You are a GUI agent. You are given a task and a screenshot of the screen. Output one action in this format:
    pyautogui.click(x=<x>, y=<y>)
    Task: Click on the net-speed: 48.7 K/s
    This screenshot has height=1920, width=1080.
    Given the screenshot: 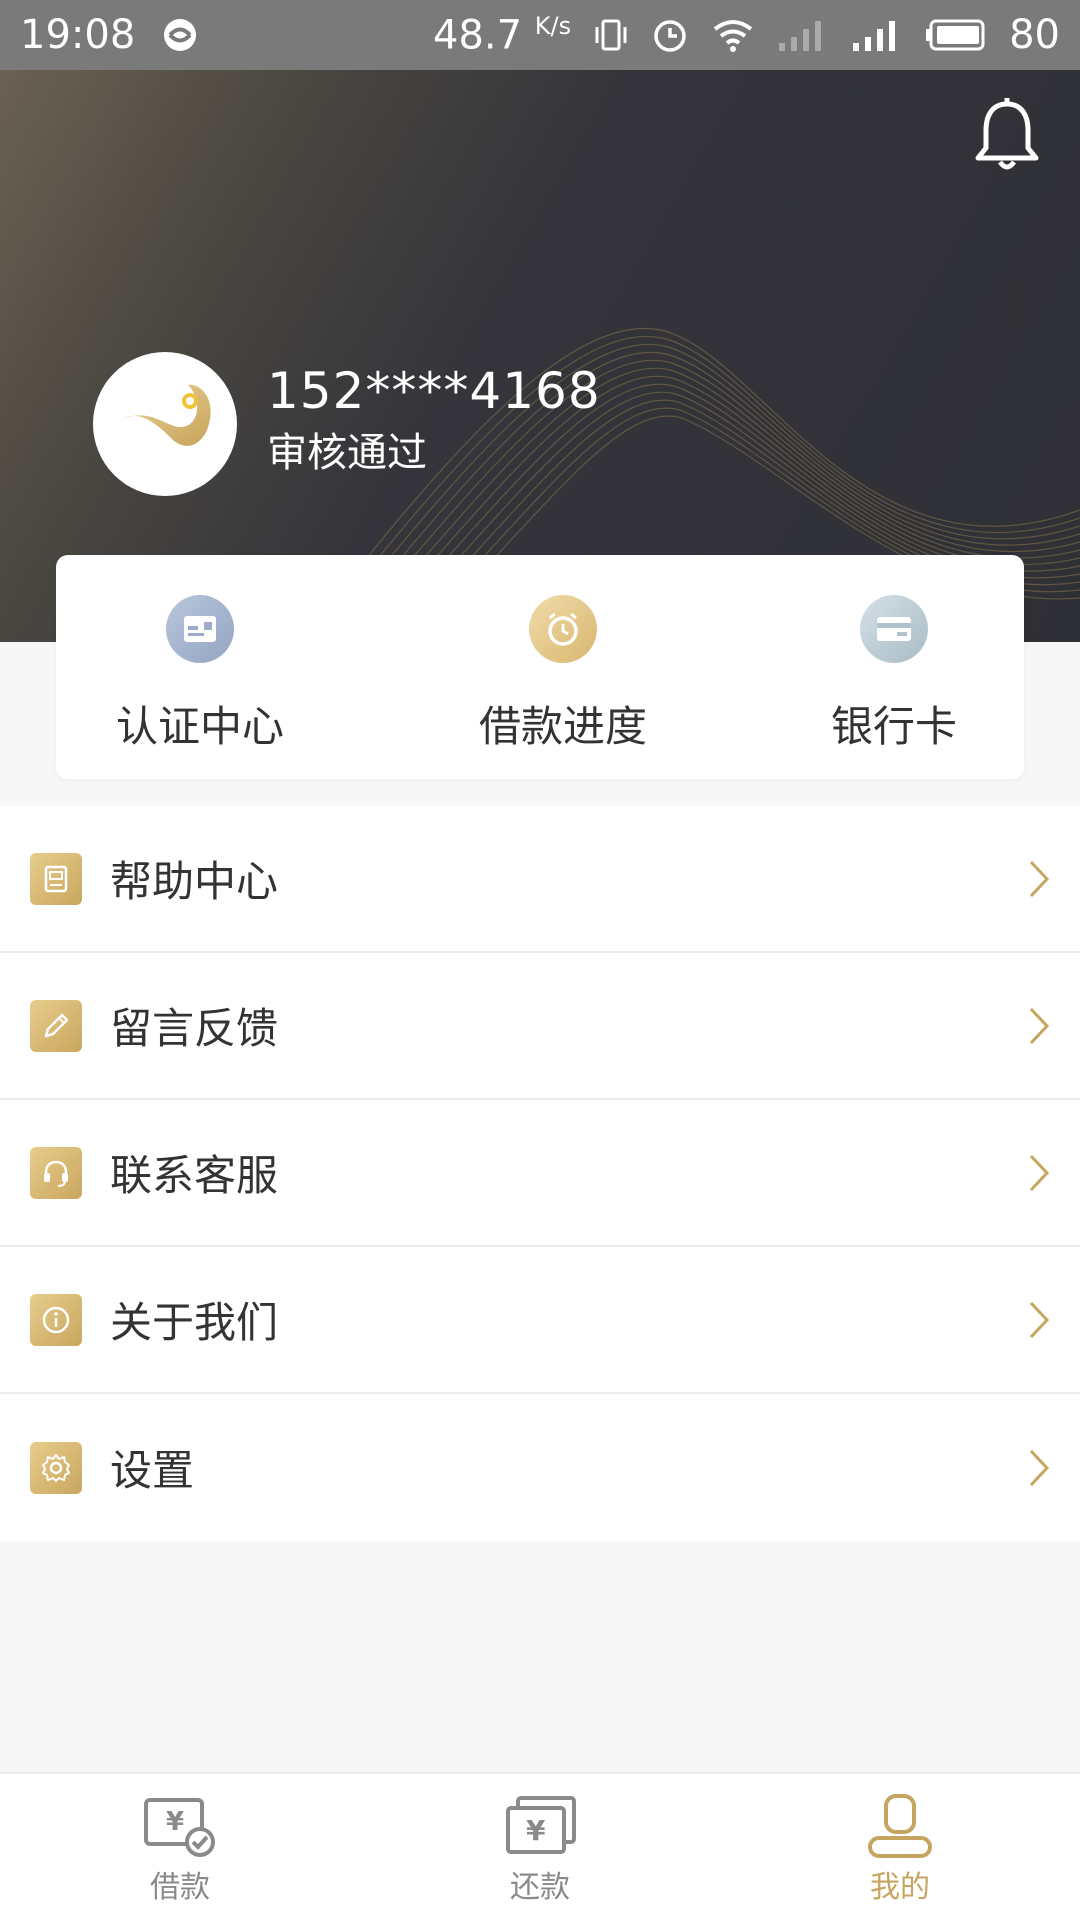 What is the action you would take?
    pyautogui.click(x=502, y=35)
    